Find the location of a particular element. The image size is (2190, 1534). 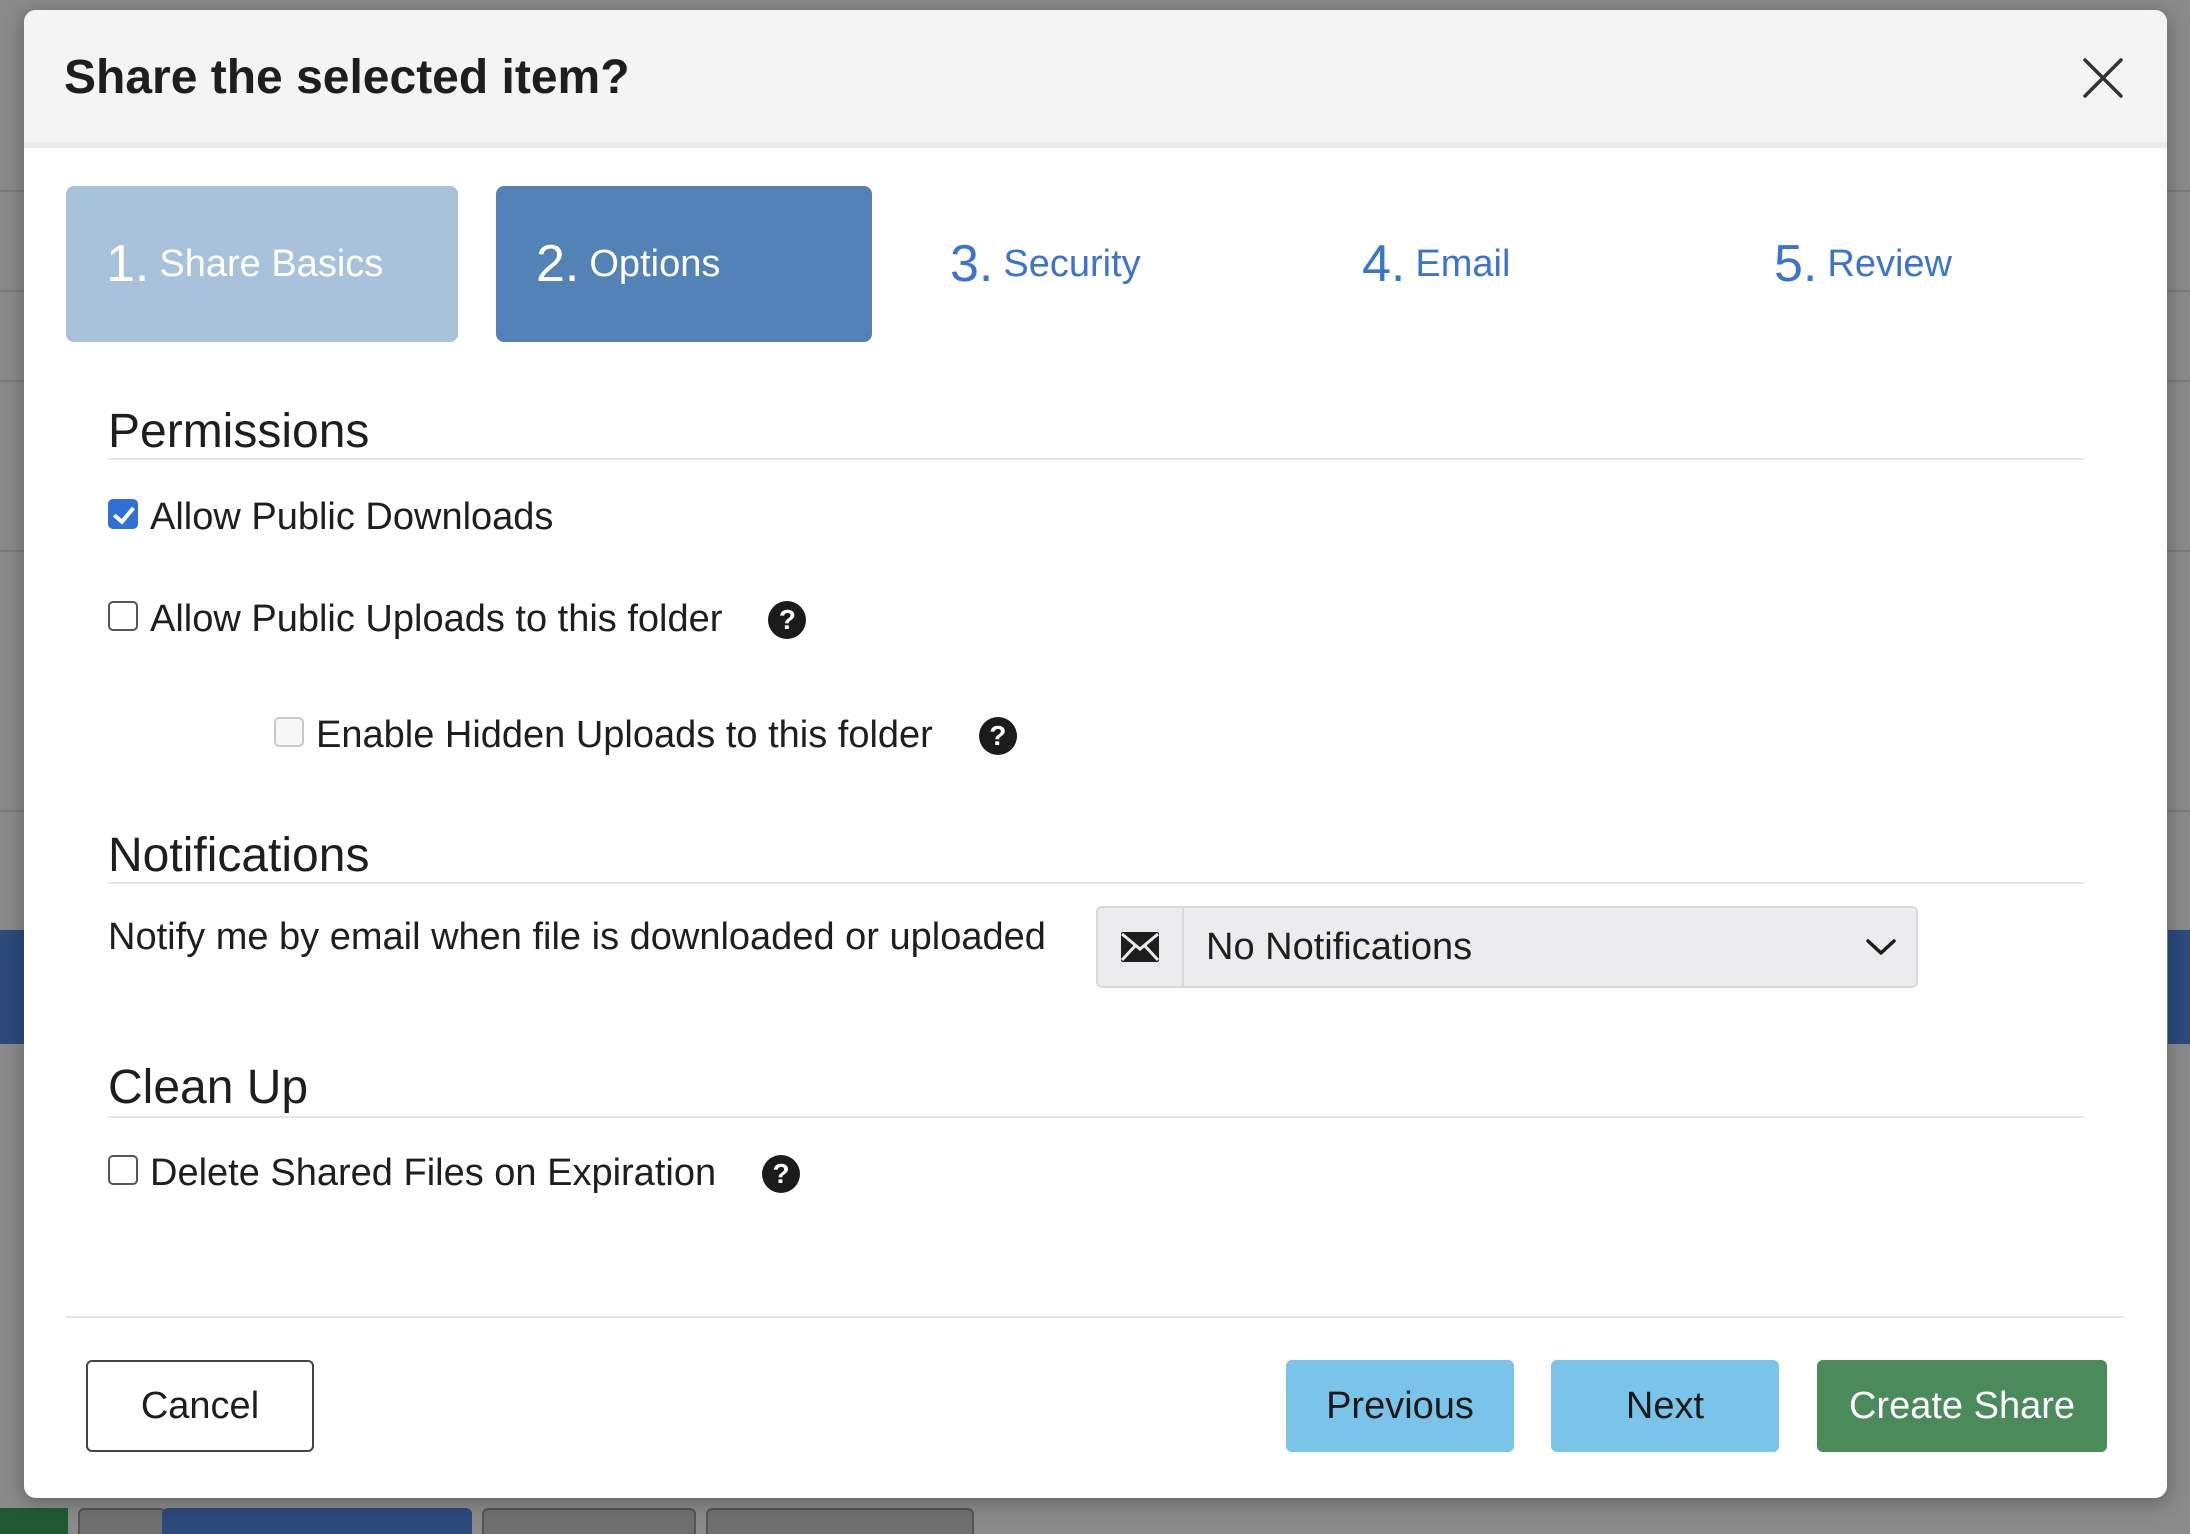

select-value: No Notifications is located at coordinates (1339, 946).